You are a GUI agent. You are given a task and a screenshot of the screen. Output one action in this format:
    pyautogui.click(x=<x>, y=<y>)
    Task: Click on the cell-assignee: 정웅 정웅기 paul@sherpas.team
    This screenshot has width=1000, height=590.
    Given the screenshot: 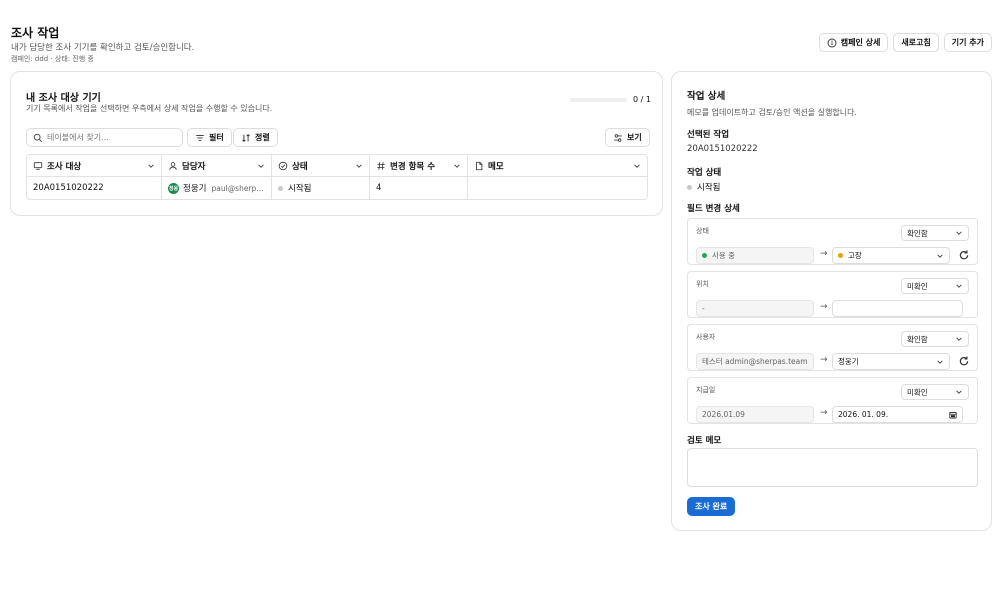 What is the action you would take?
    pyautogui.click(x=217, y=188)
    